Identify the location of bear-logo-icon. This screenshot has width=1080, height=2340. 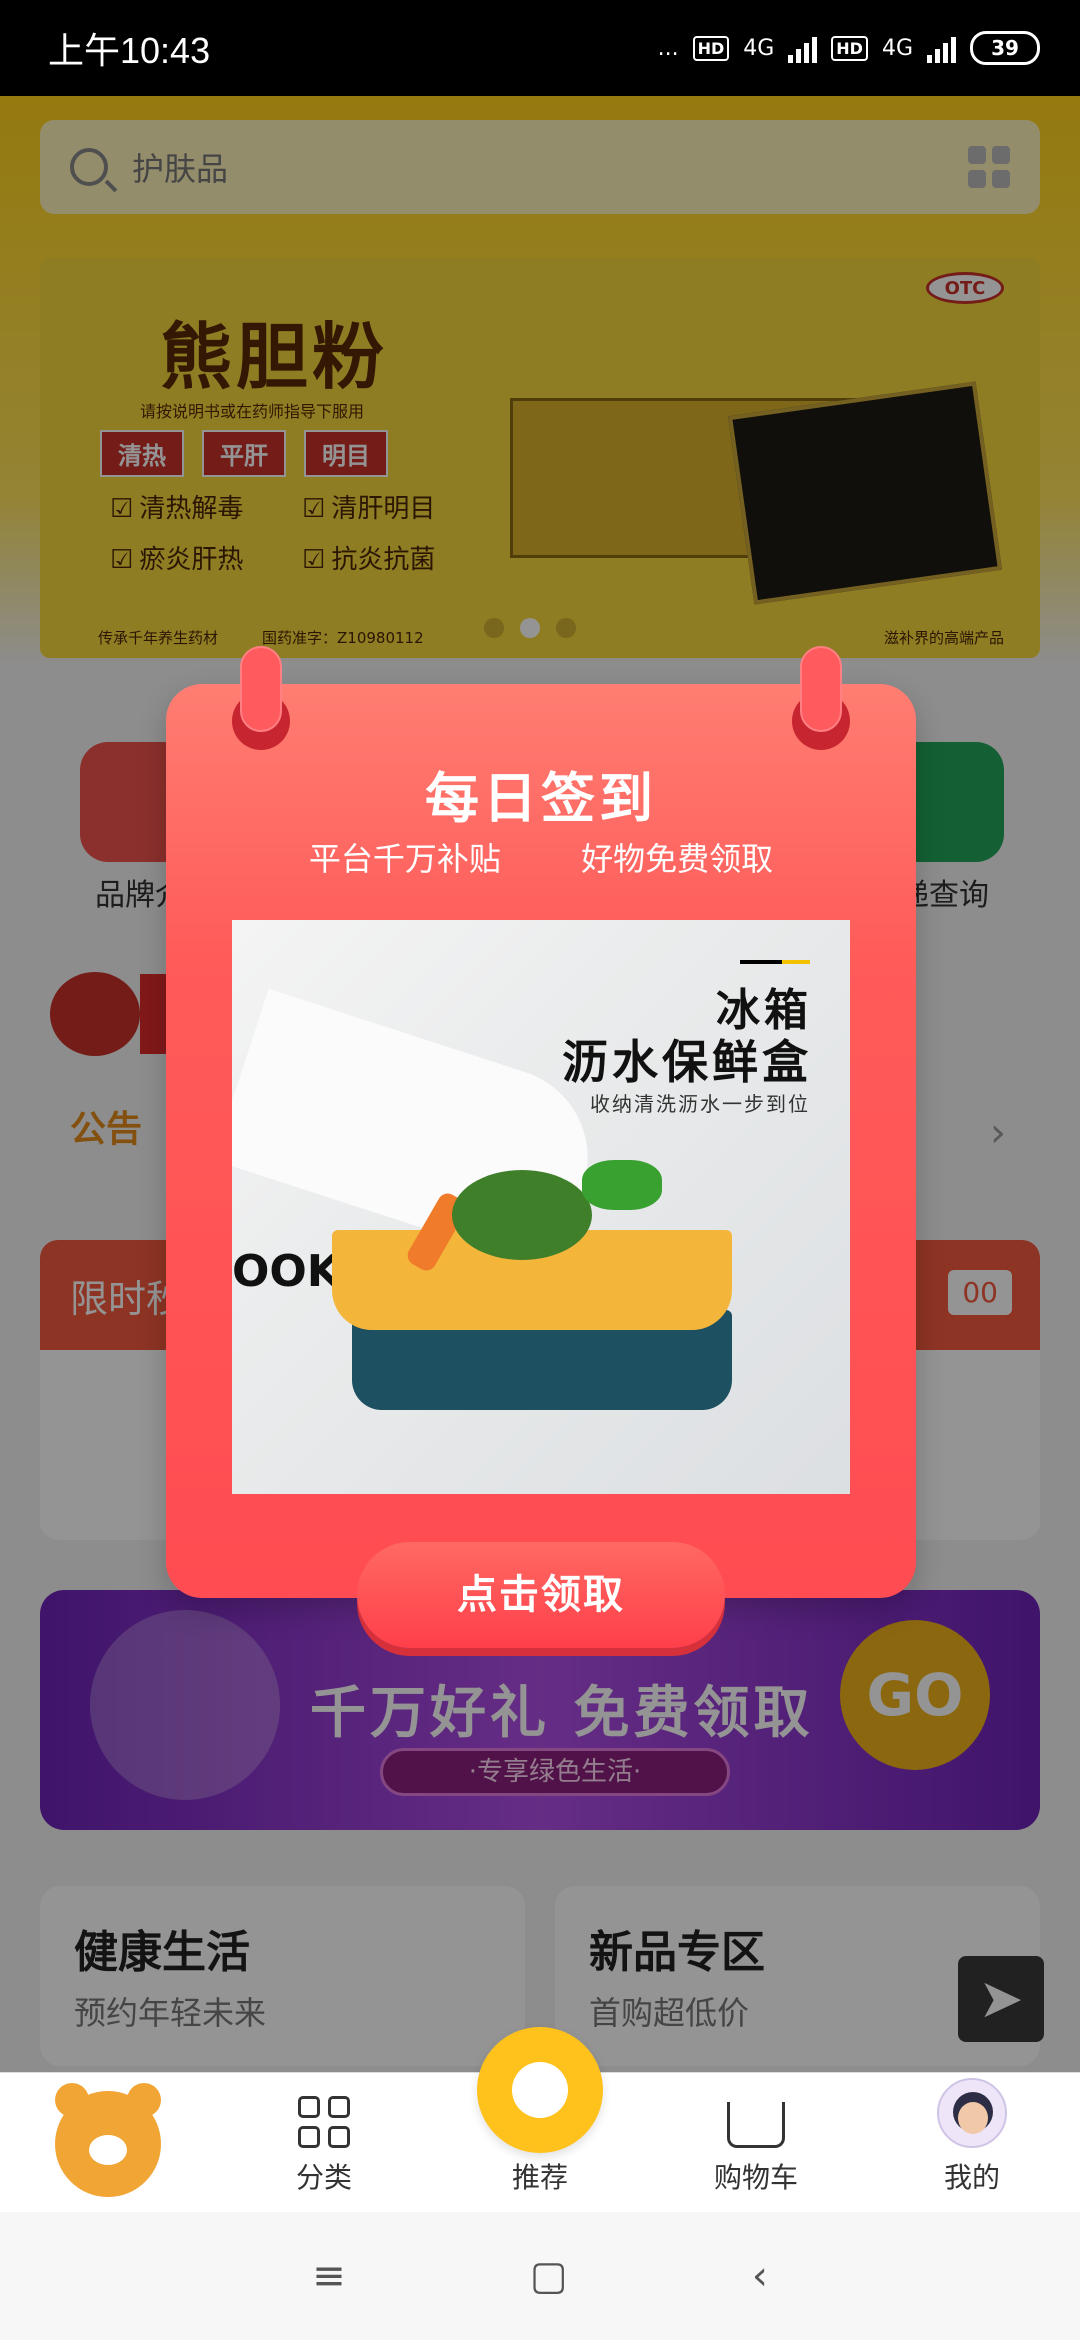
(108, 2140).